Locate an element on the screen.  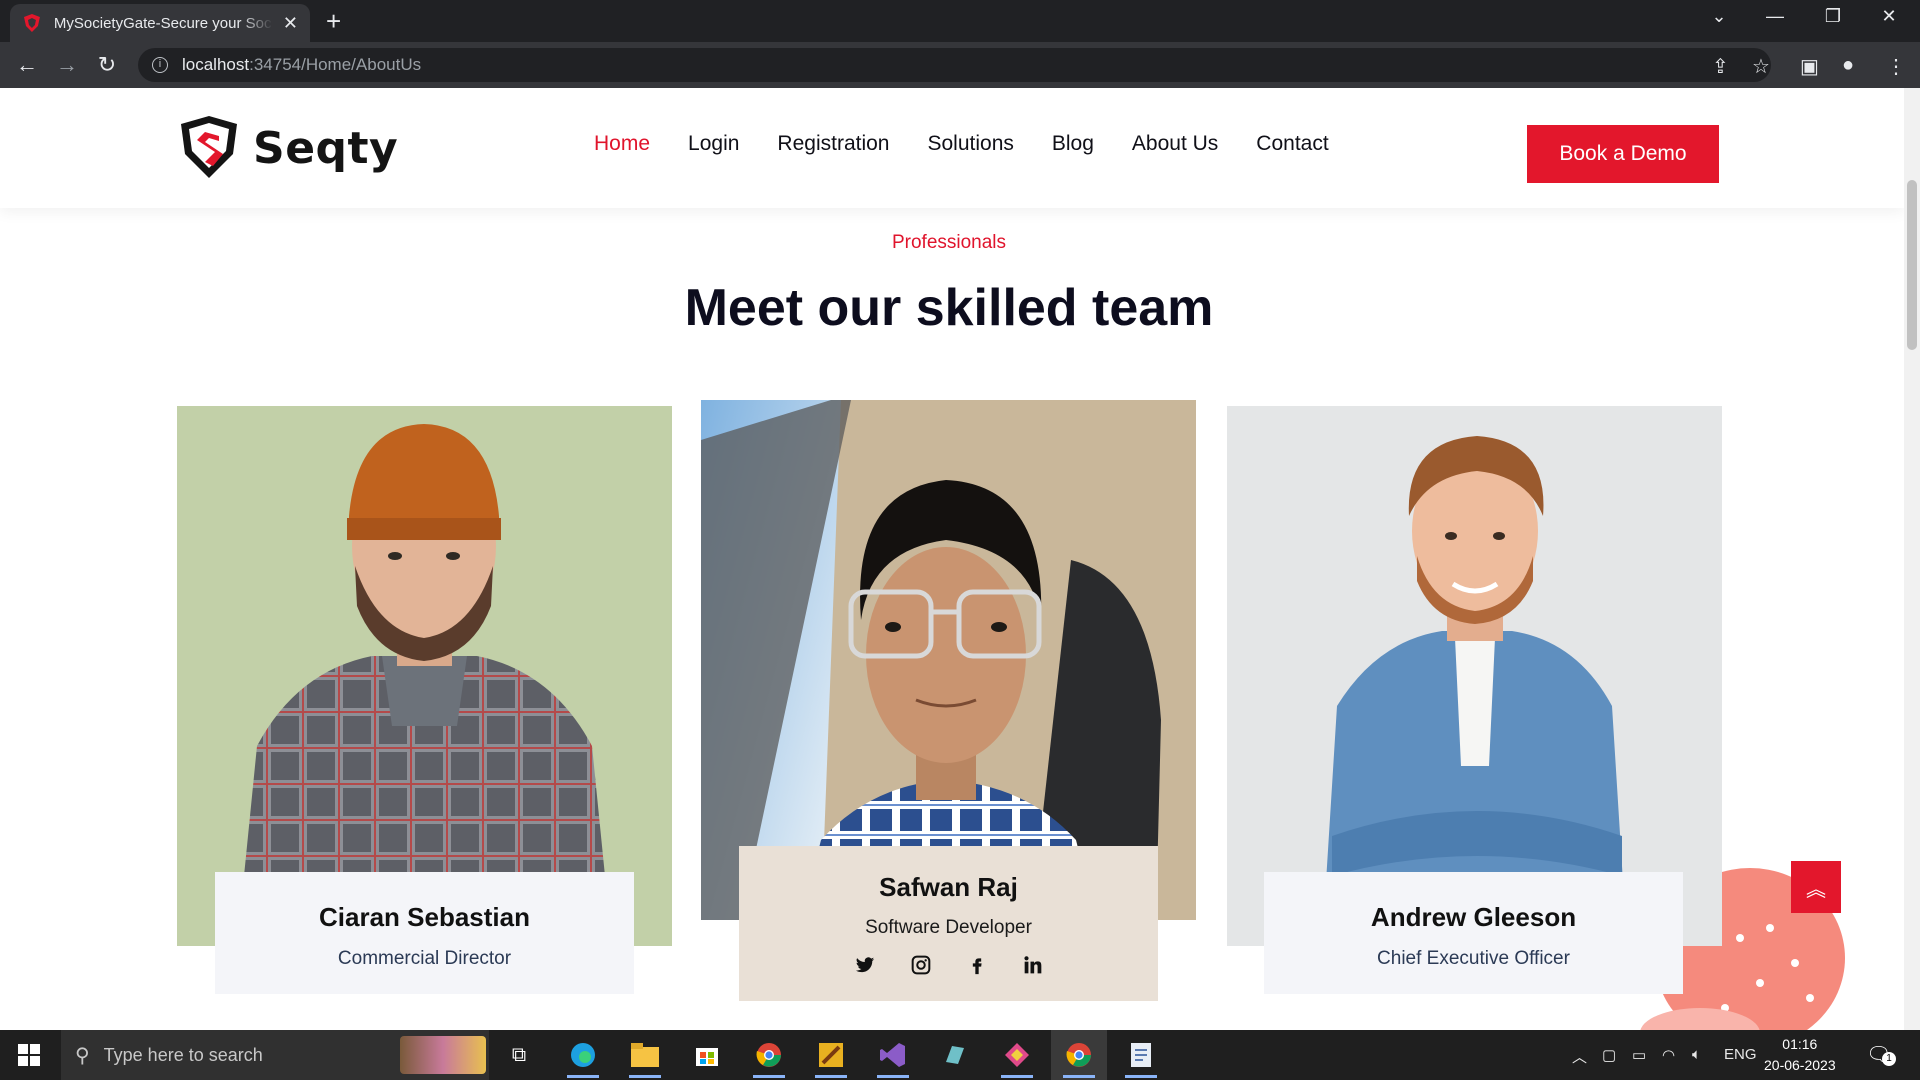
new-tab-icon: + is located at coordinates (333, 21).